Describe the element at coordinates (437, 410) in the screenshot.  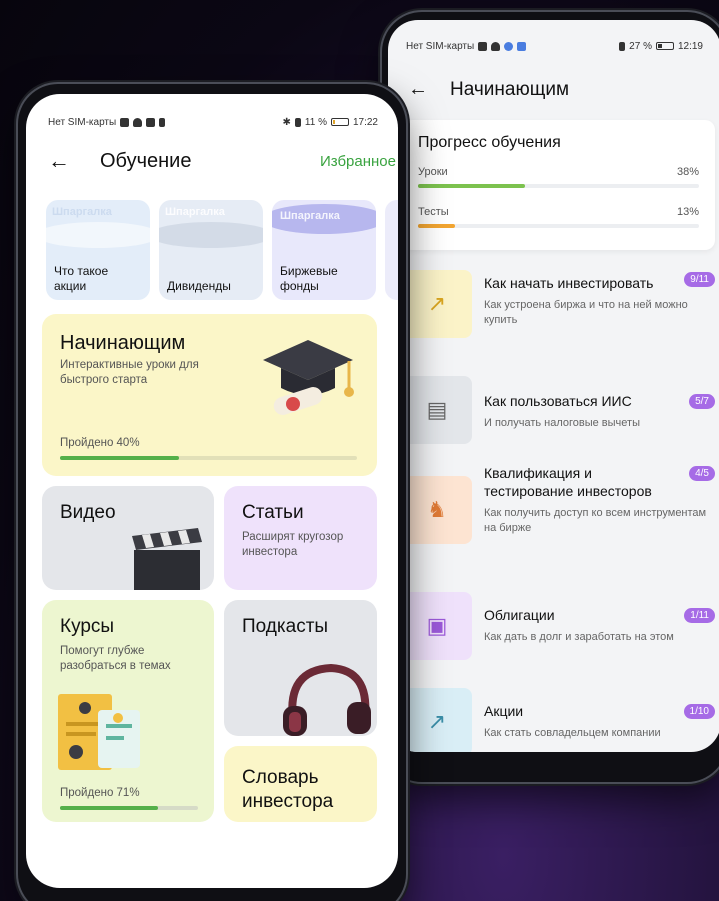
I see `wallet-chart-icon: ▤` at that location.